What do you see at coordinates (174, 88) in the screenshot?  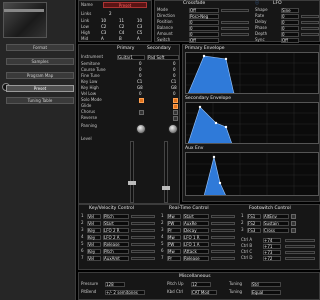 I see `secondary-value: G8` at bounding box center [174, 88].